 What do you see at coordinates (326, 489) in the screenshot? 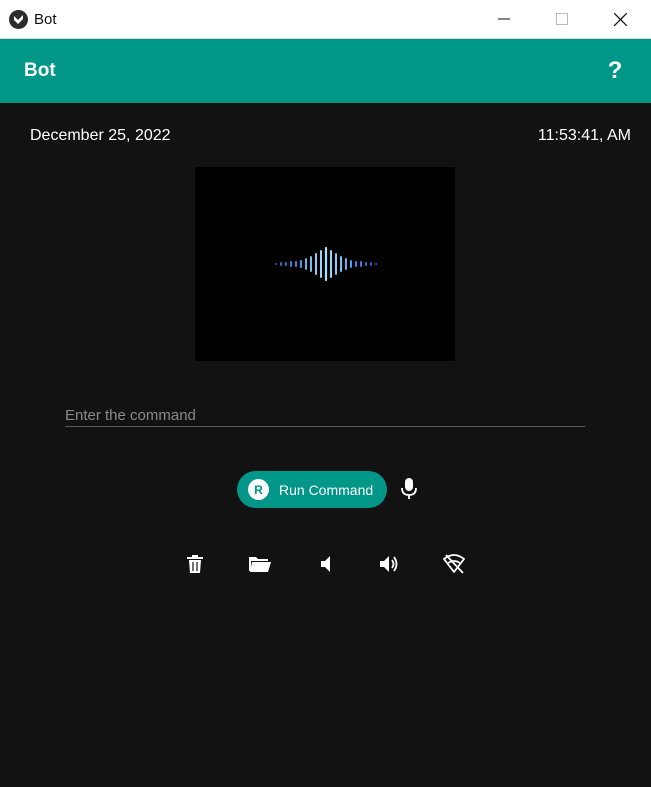
I see `run-command-label: Run Command` at bounding box center [326, 489].